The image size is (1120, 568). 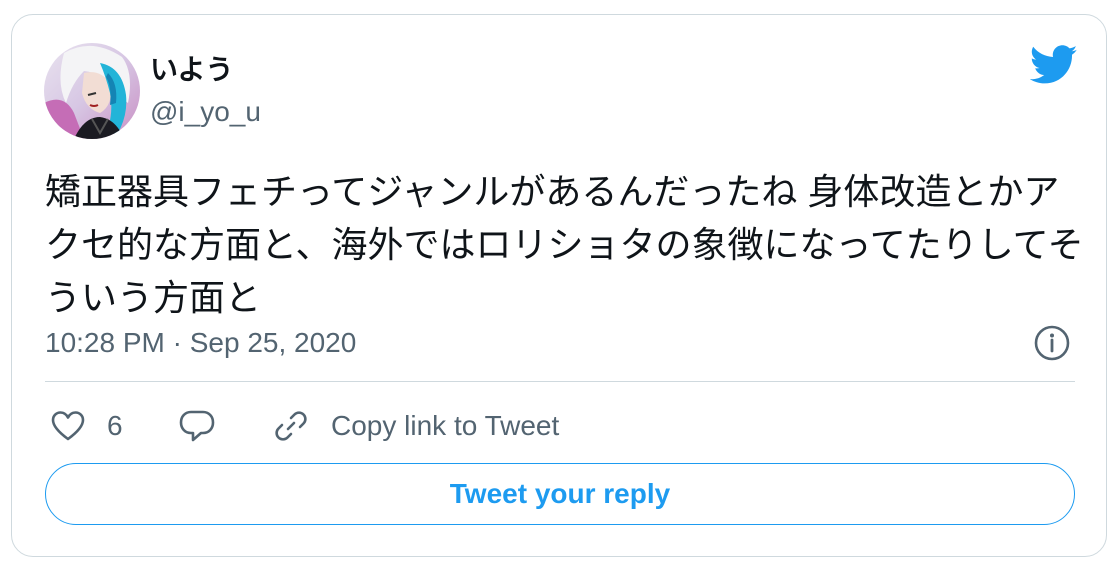 What do you see at coordinates (205, 112) in the screenshot?
I see `author-handle: @i_yo_u` at bounding box center [205, 112].